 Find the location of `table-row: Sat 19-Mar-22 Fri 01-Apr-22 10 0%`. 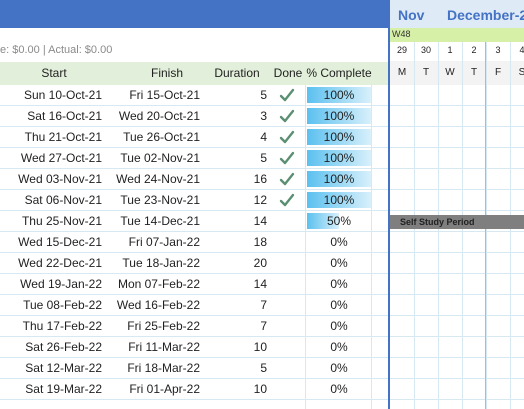

table-row: Sat 19-Mar-22 Fri 01-Apr-22 10 0% is located at coordinates (194, 389).